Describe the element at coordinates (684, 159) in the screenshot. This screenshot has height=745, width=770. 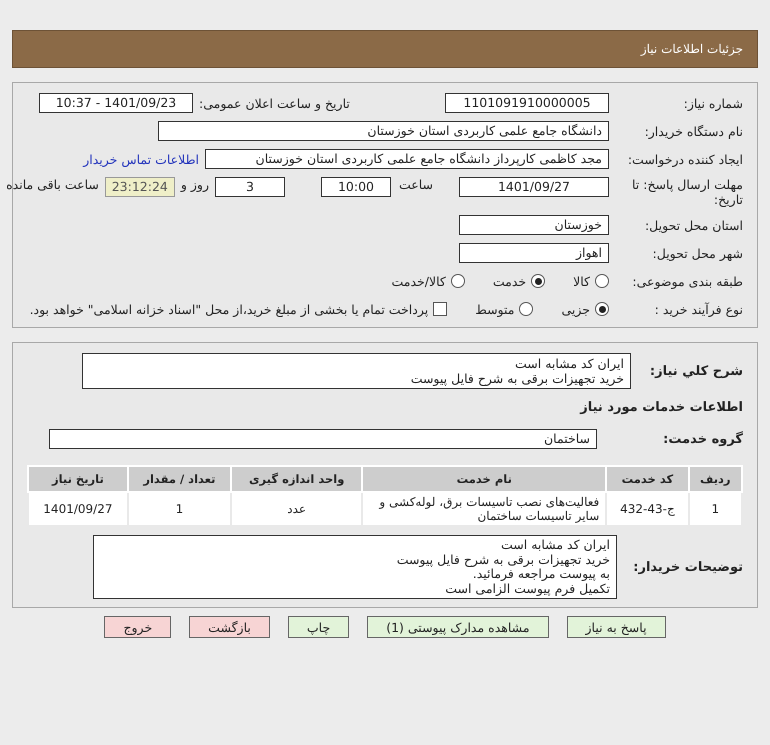
I see `field-label: ایجاد کننده درخواست:` at that location.